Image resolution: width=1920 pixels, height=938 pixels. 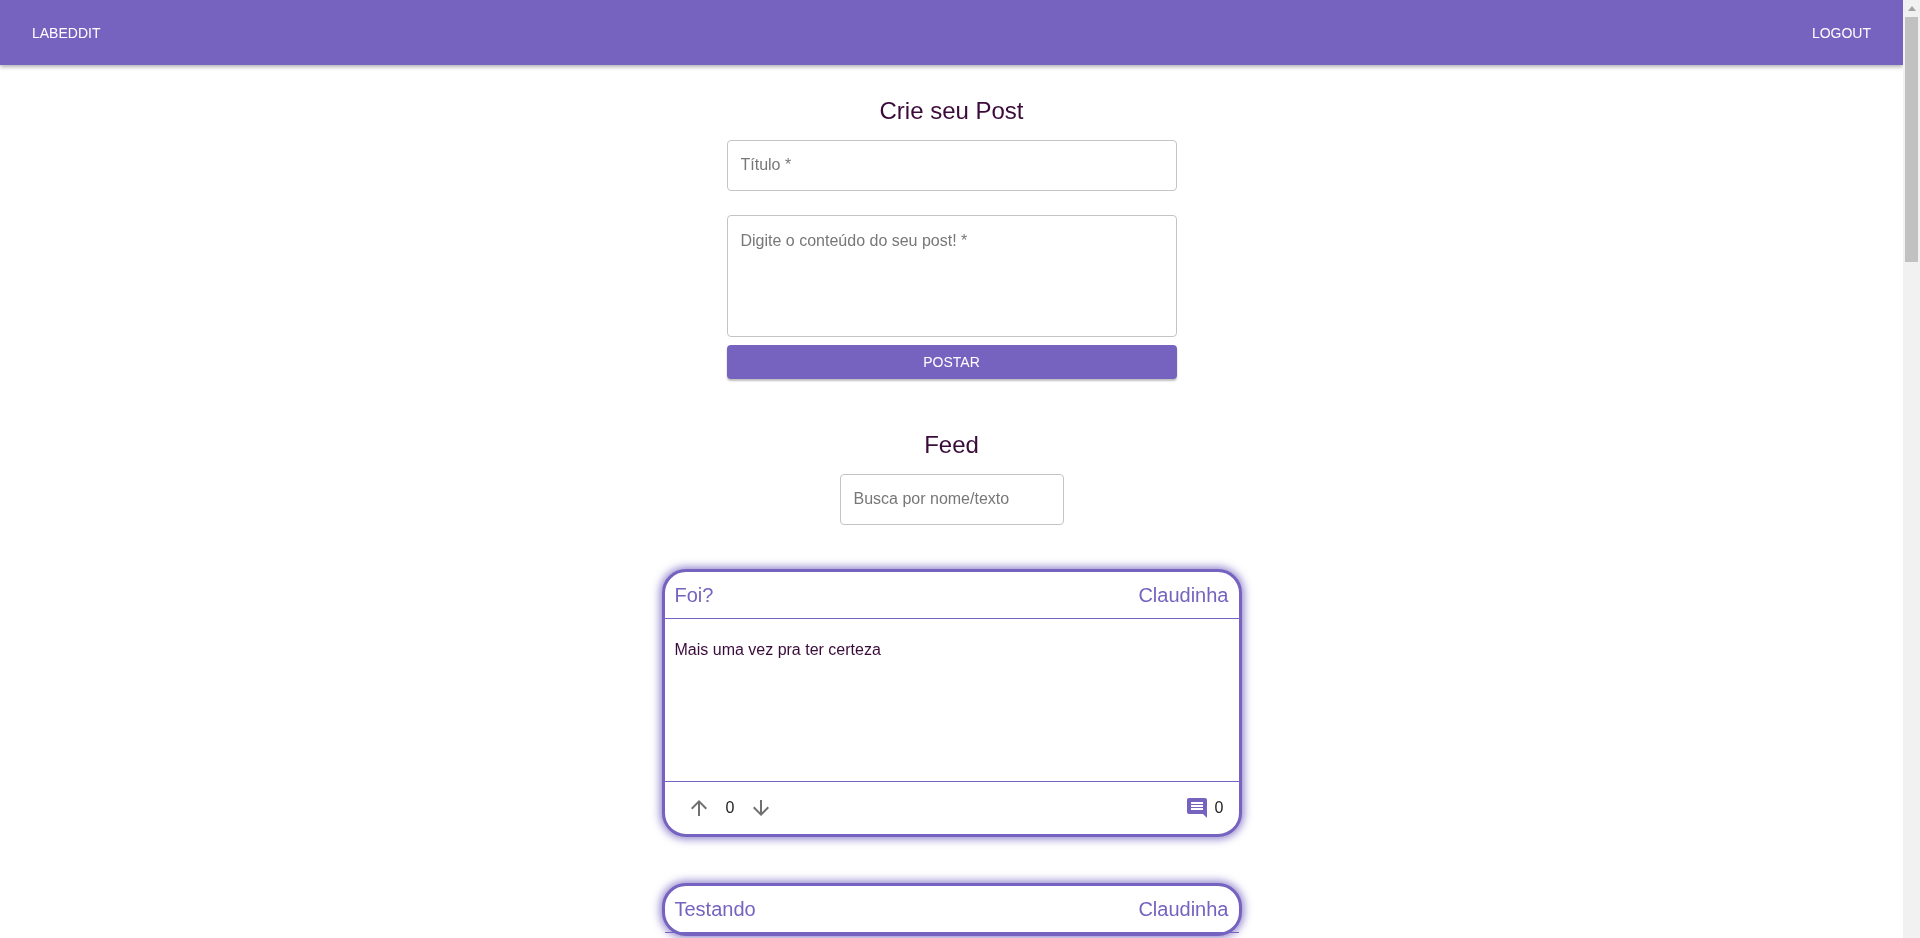 What do you see at coordinates (951, 276) in the screenshot?
I see `content-field: Digite o conteúdo do seu post! *` at bounding box center [951, 276].